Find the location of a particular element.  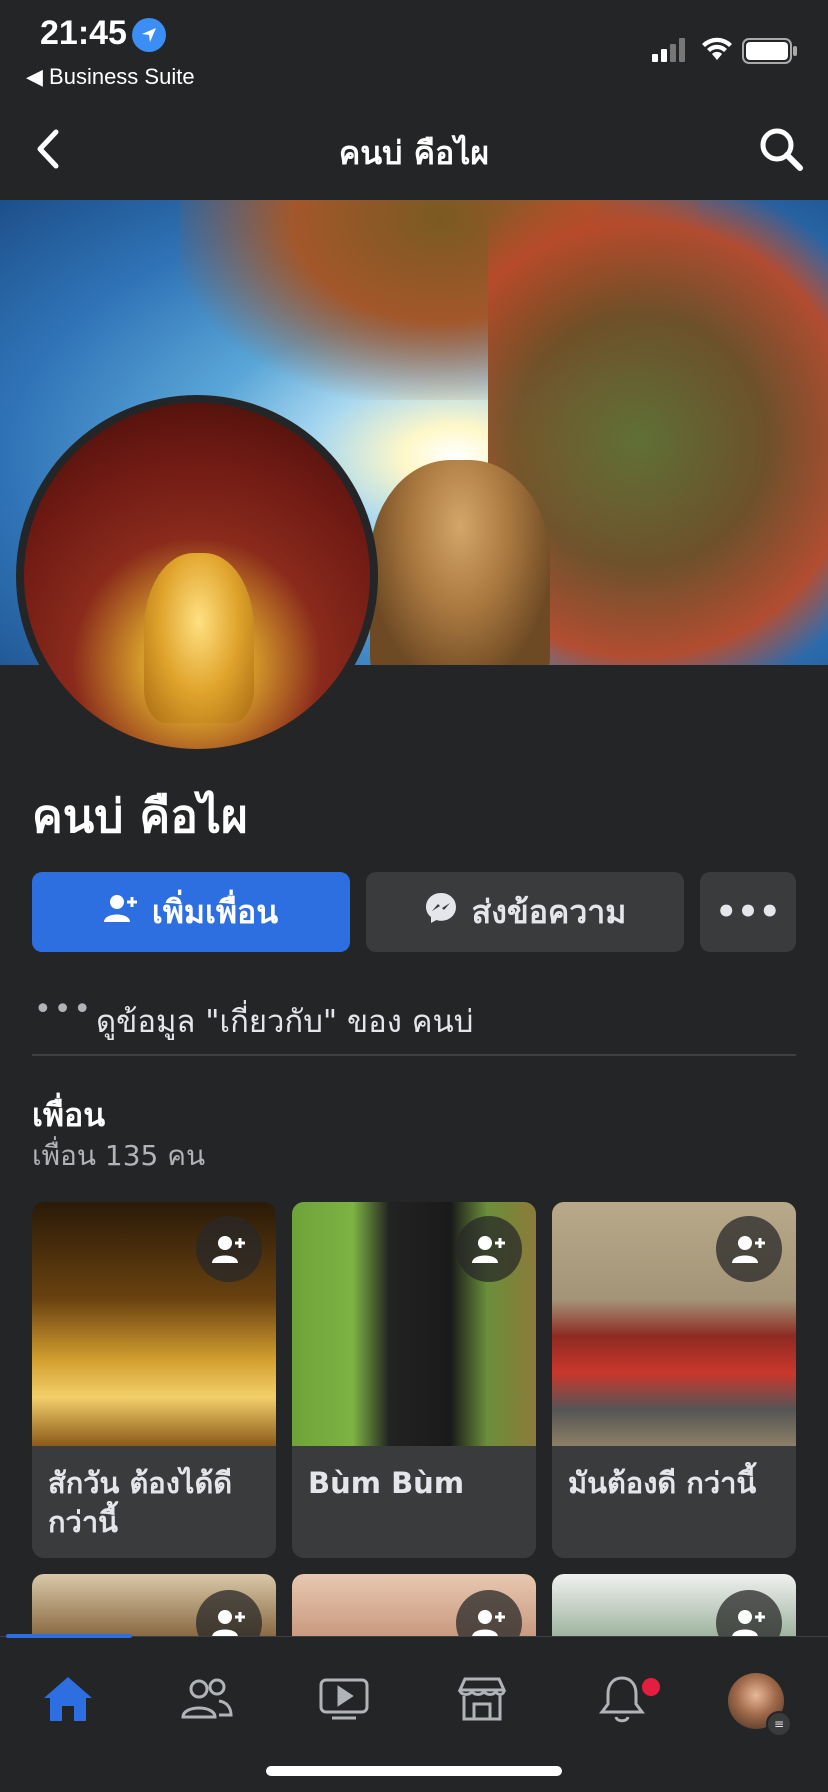

search-icon is located at coordinates (781, 149).